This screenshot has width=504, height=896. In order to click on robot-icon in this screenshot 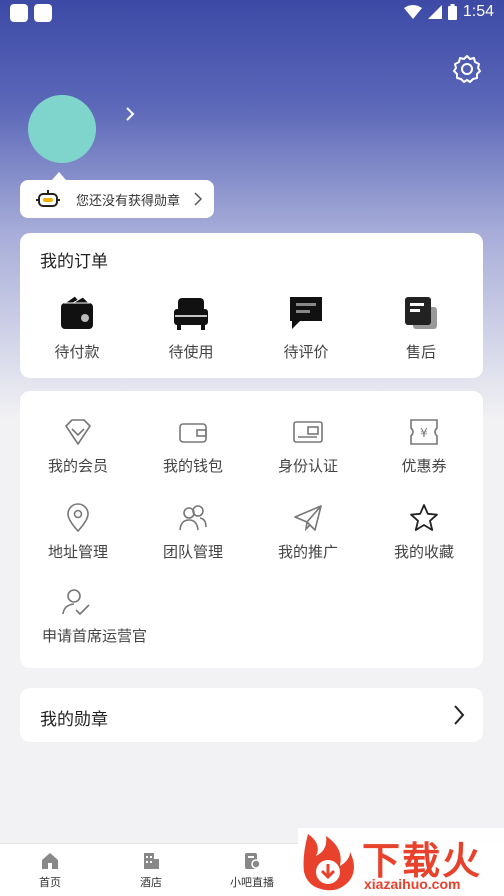, I will do `click(48, 198)`.